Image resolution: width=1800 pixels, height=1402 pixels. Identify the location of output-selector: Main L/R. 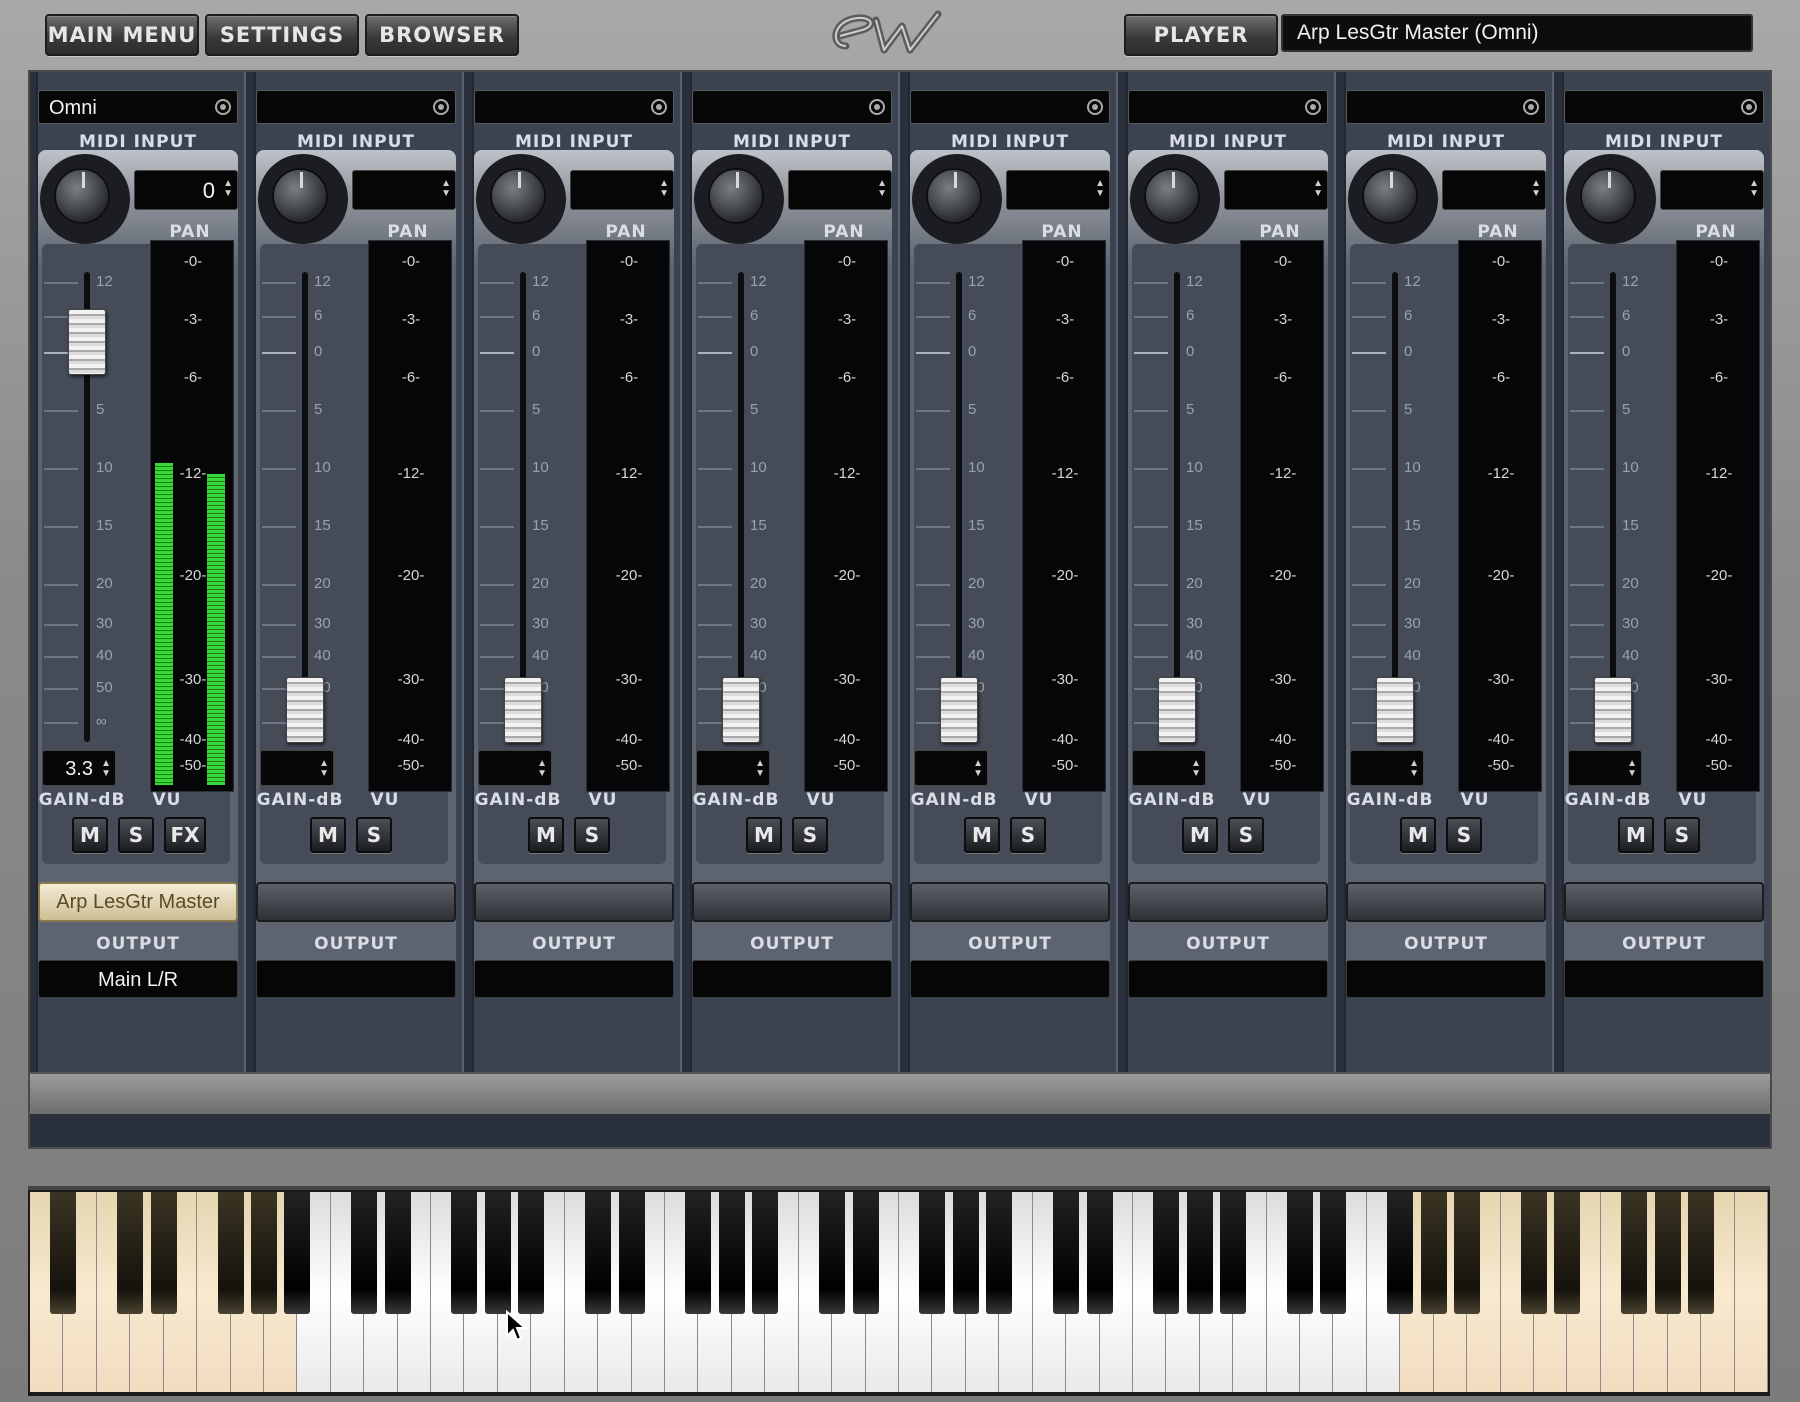
(138, 979).